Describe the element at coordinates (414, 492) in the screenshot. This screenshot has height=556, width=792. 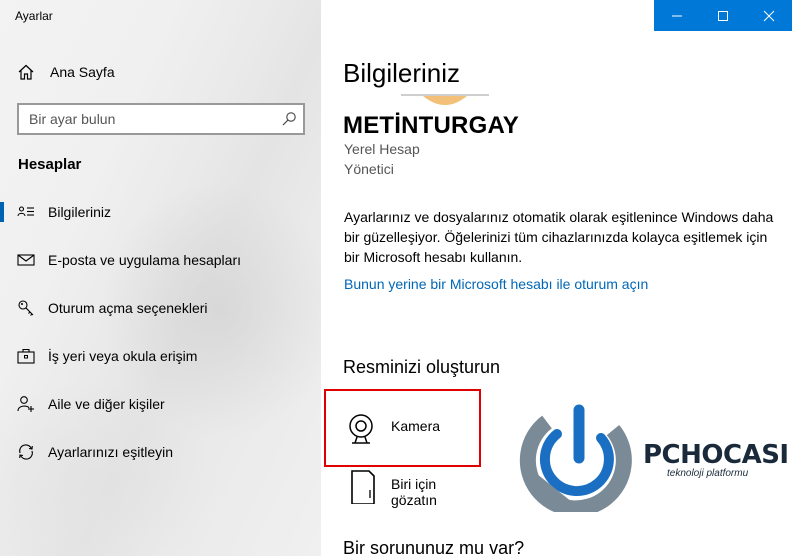
I see `browse-option-label: Biri için gözatın` at that location.